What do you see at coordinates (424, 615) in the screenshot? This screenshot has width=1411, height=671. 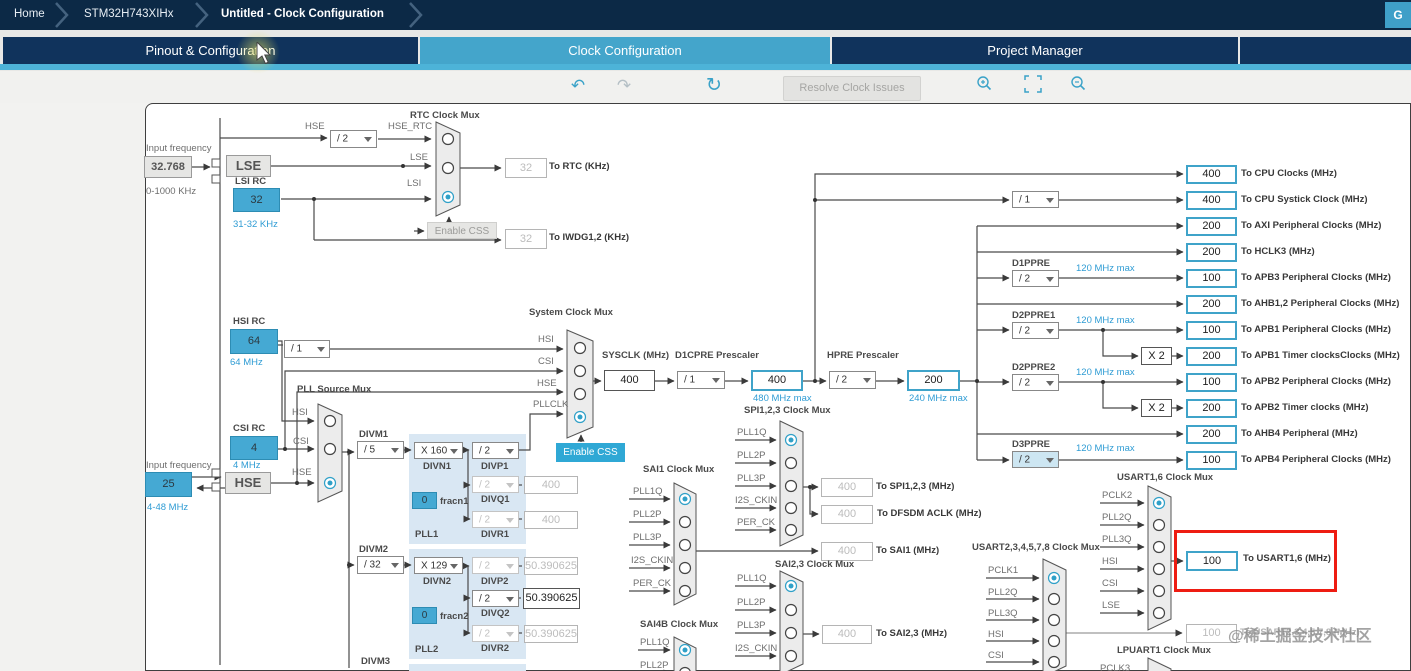 I see `fracn2-value: 0` at bounding box center [424, 615].